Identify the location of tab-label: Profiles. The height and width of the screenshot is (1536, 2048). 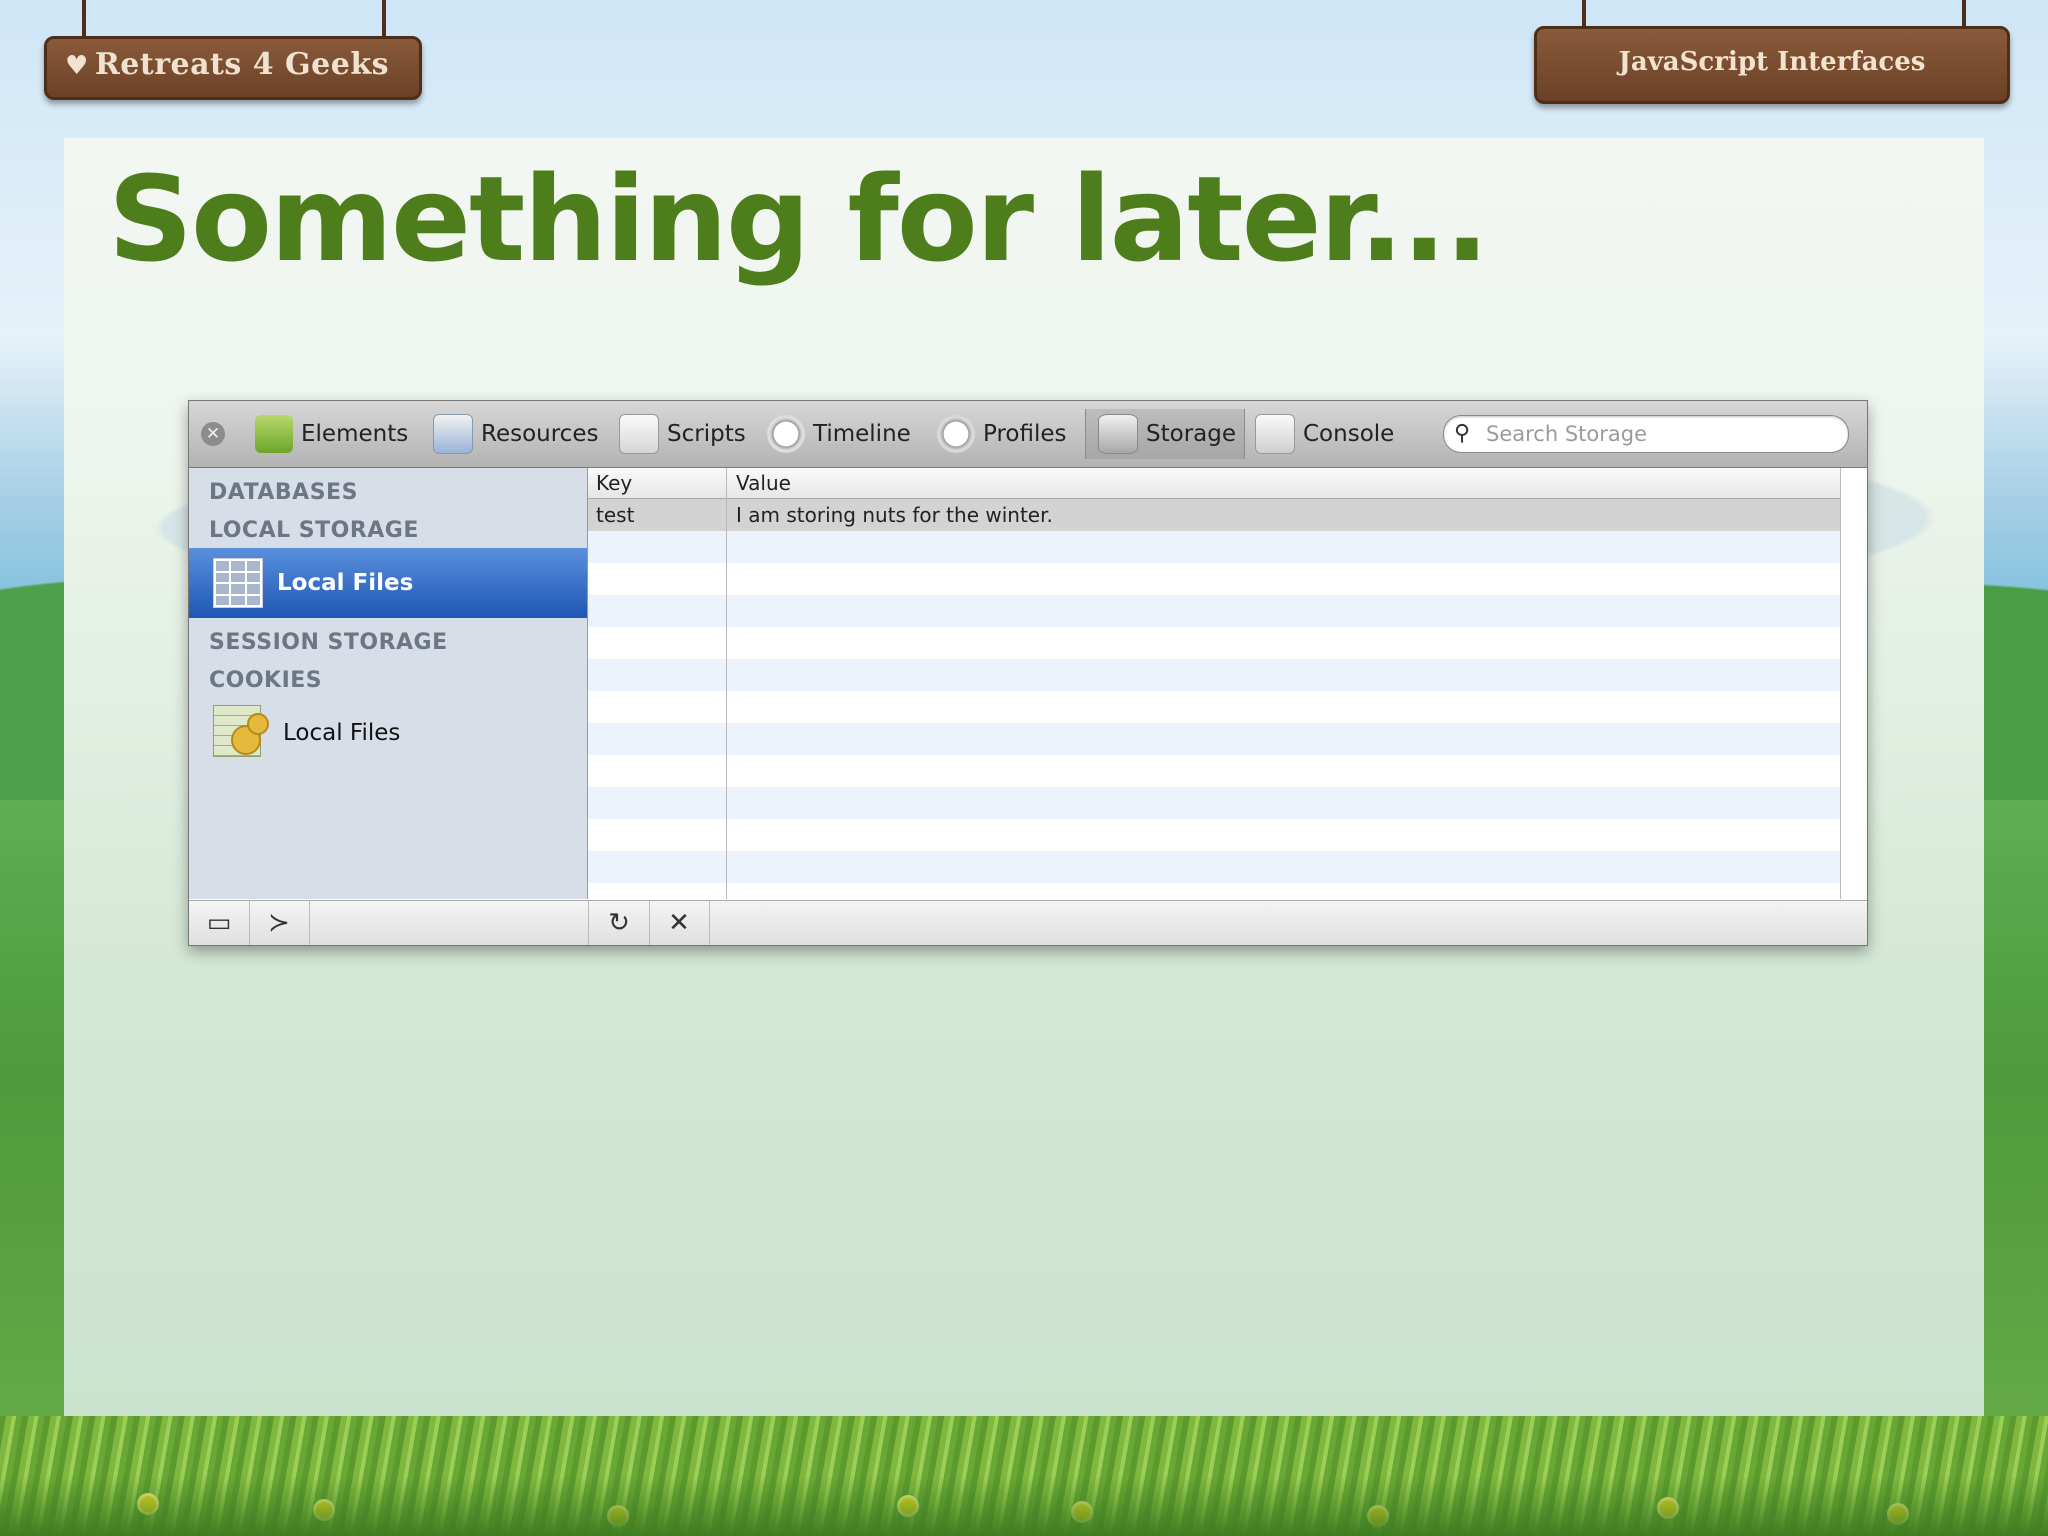
(1025, 434).